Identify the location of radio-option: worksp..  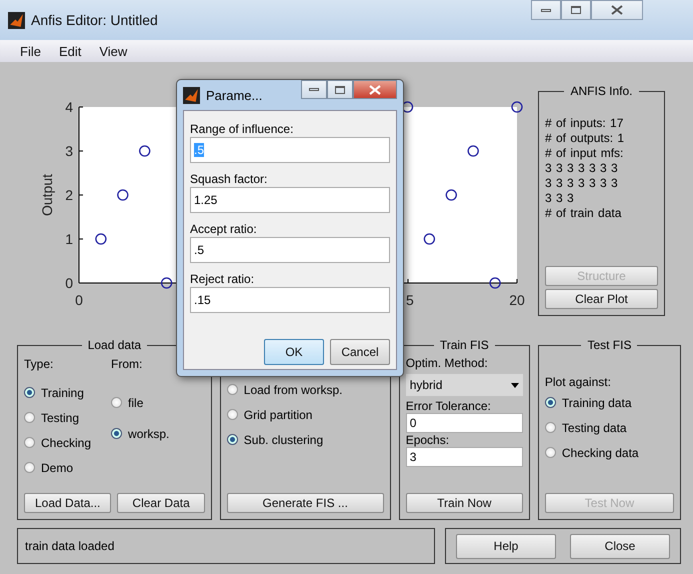
(140, 433).